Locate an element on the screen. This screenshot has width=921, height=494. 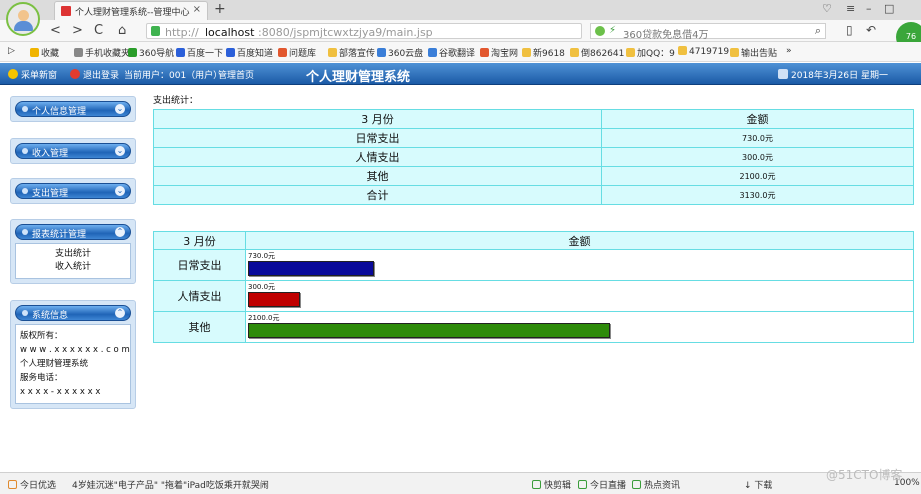
download-icon: ↓ is located at coordinates (749, 486).